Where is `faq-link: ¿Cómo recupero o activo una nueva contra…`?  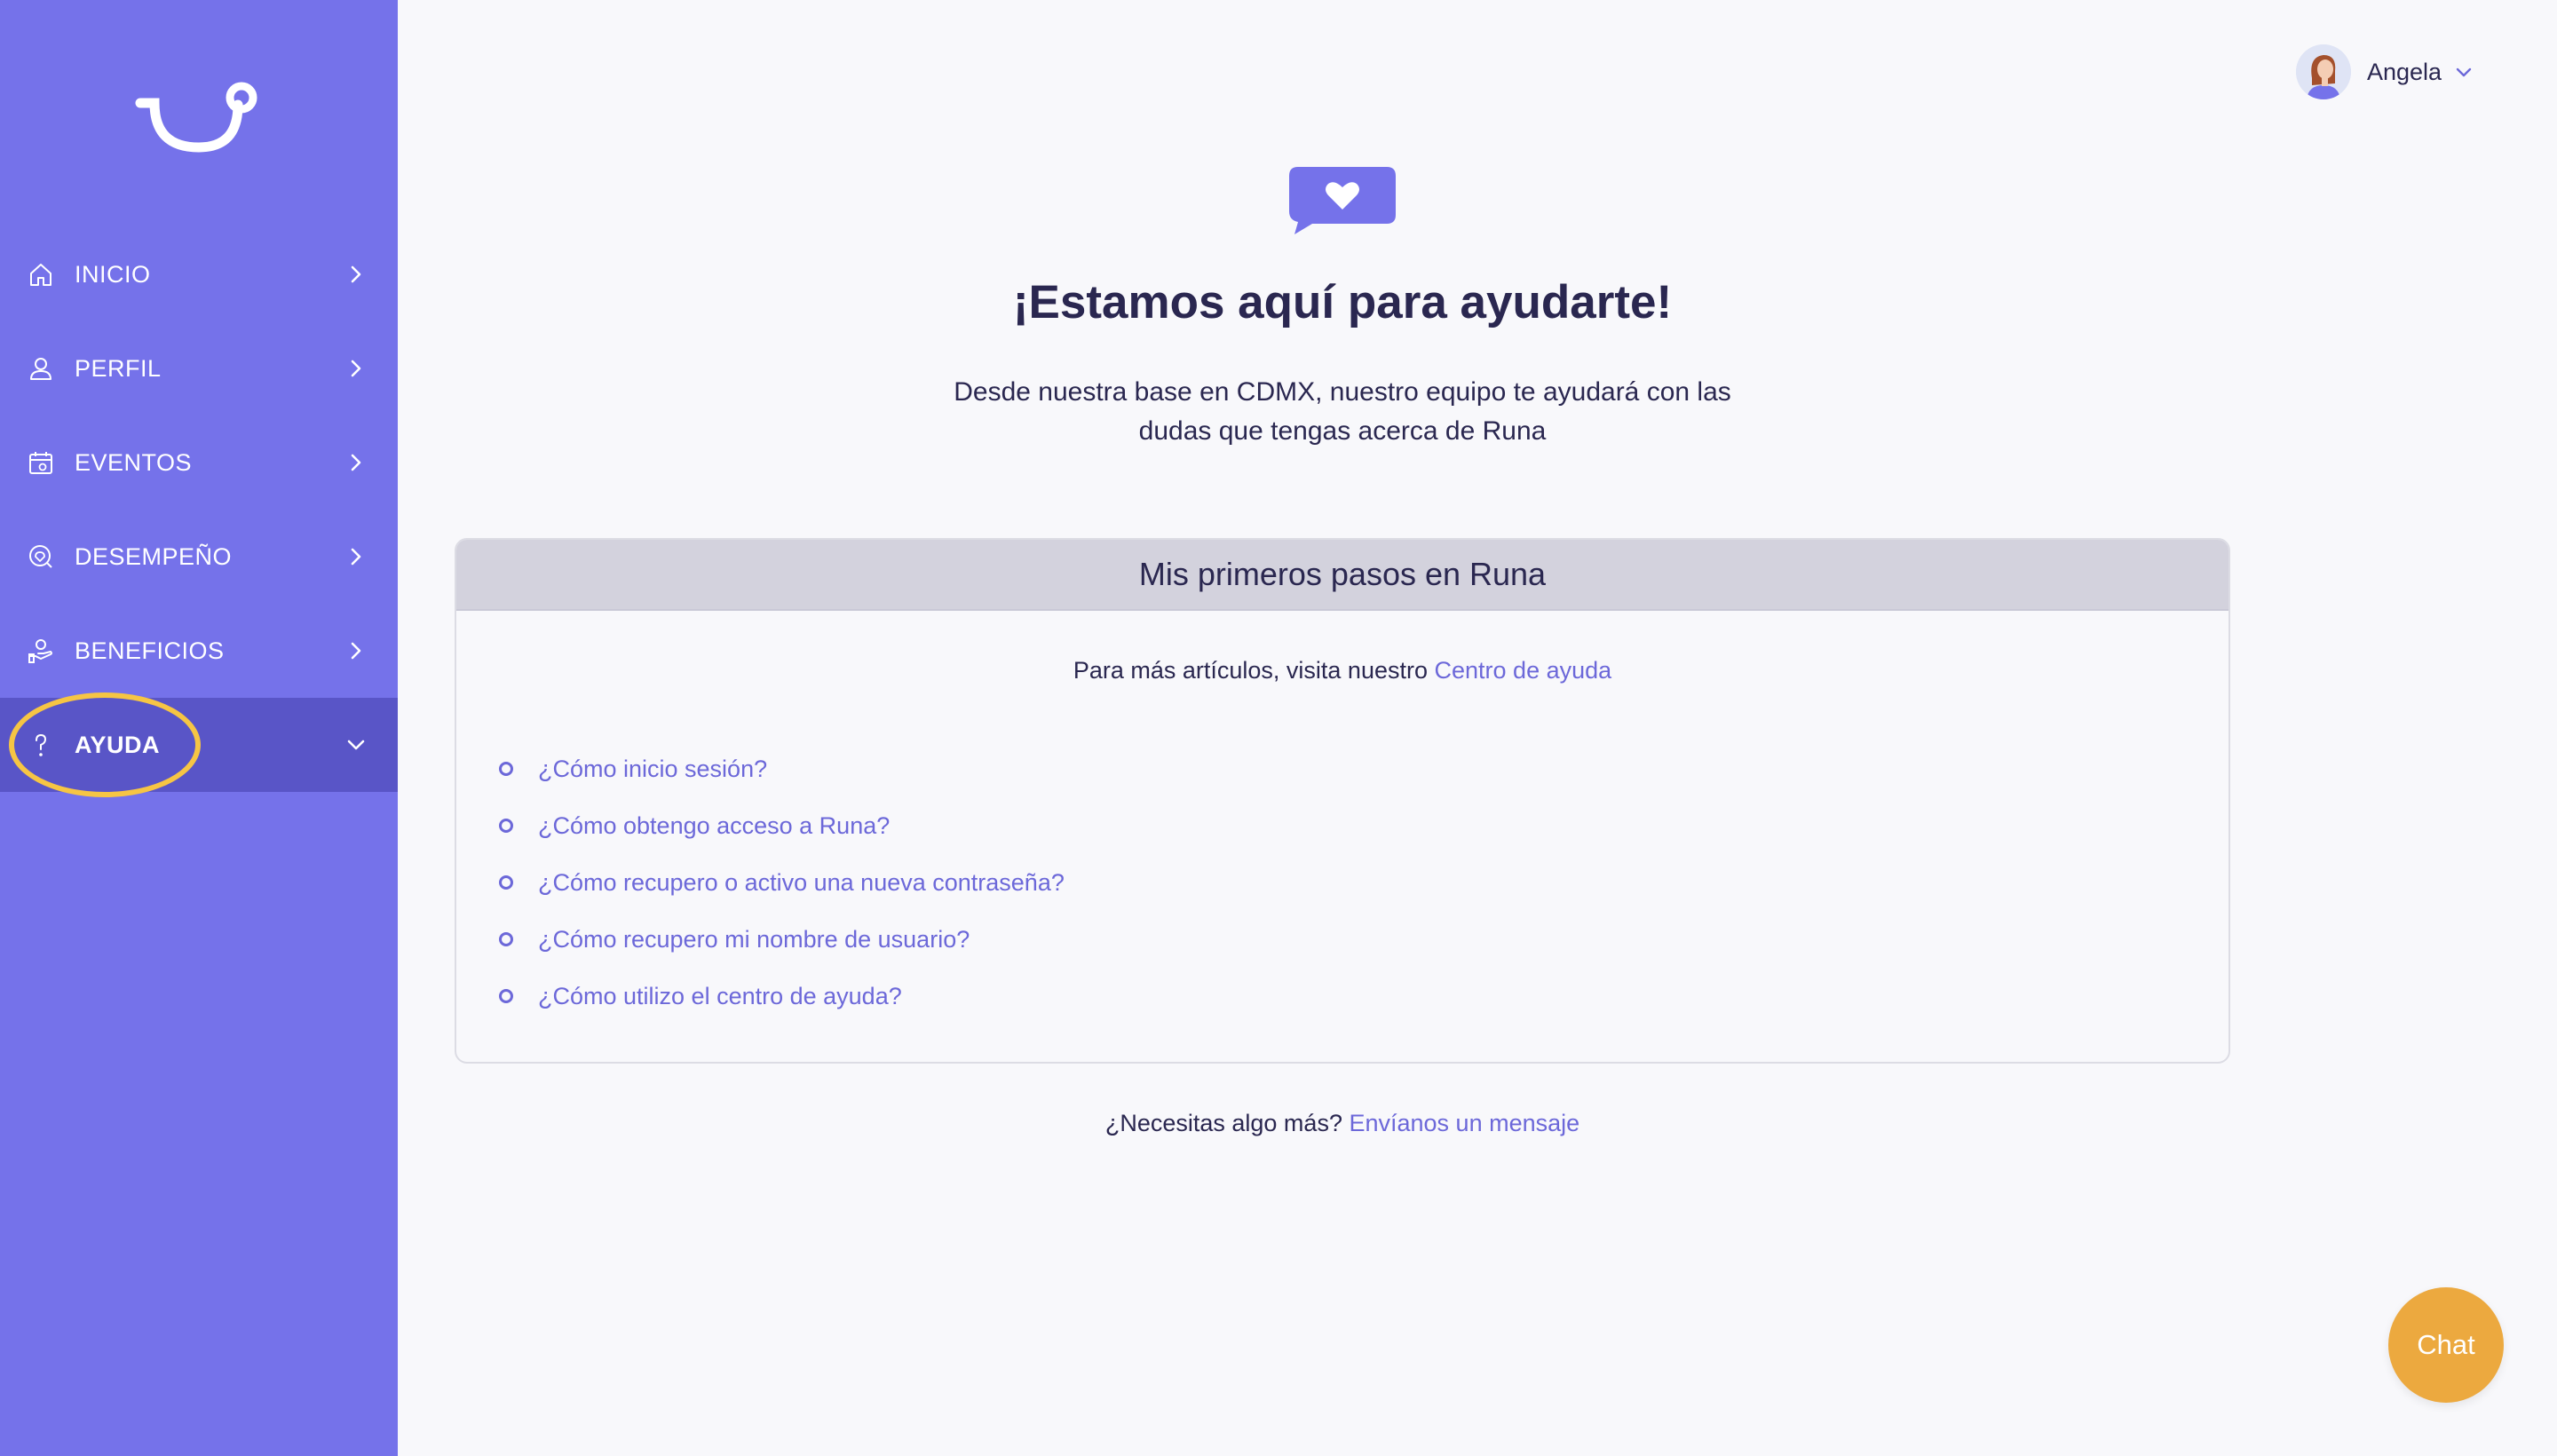
faq-link: ¿Cómo recupero o activo una nueva contra… is located at coordinates (801, 883).